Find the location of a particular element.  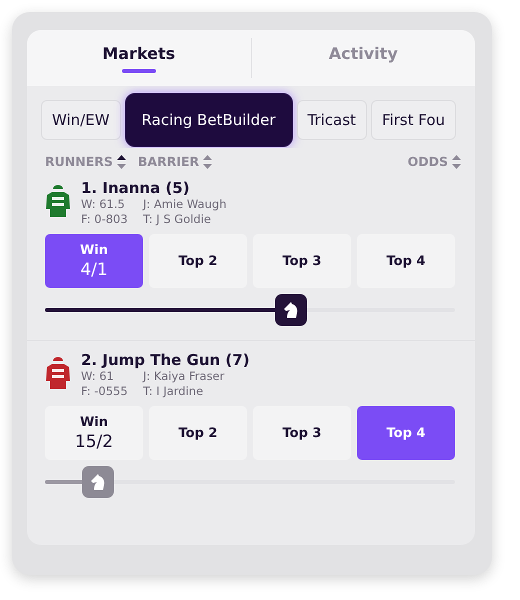

runner-name: 2. Jump The Gun (7) is located at coordinates (165, 360).